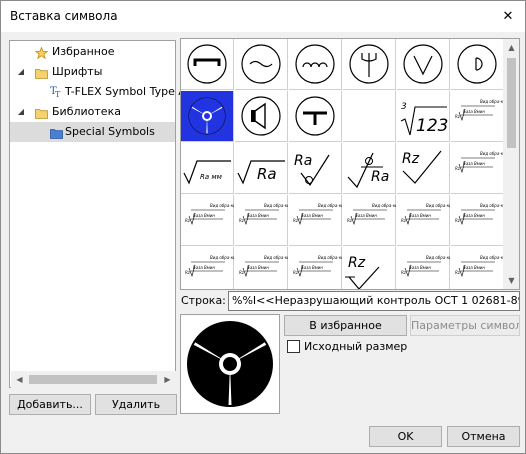 Image resolution: width=526 pixels, height=454 pixels. Describe the element at coordinates (345, 325) in the screenshot. I see `add-to-favorites-button: В избранное` at that location.